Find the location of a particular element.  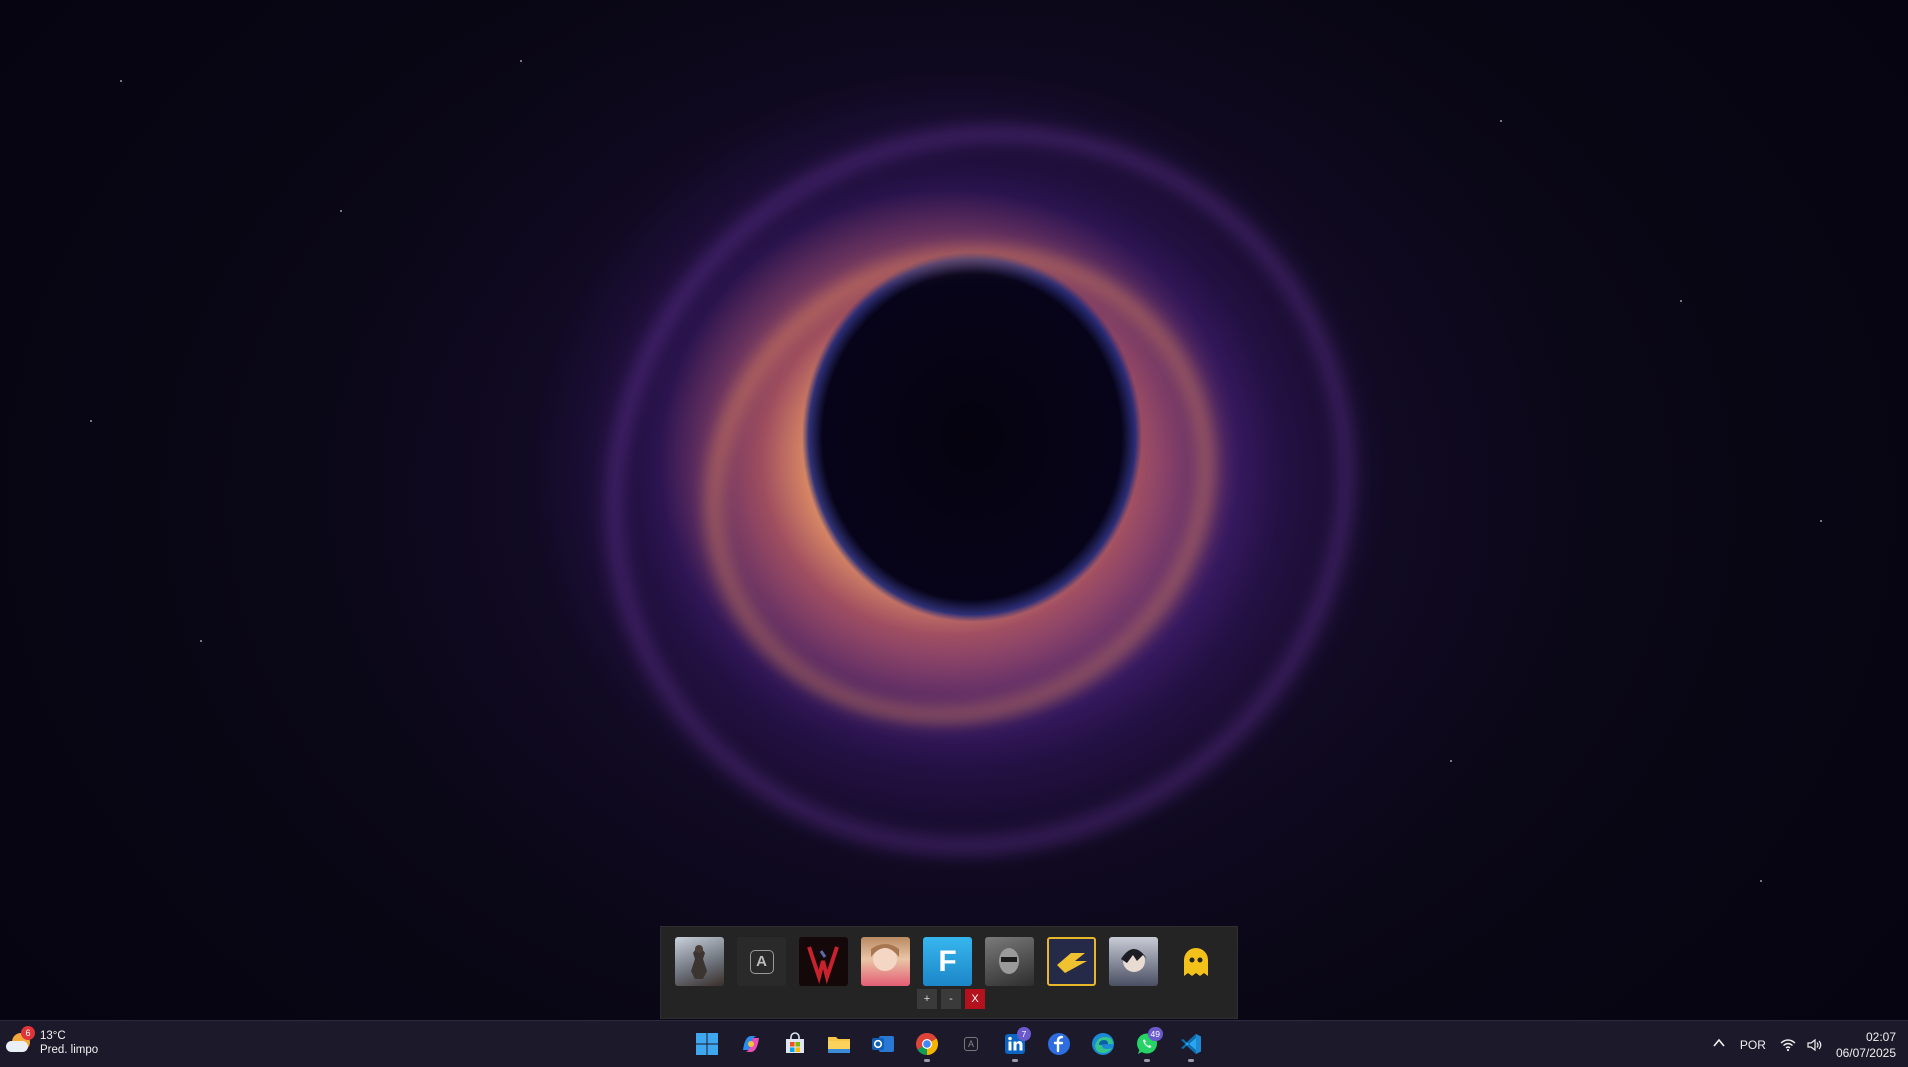

weather-temperature: 13°C is located at coordinates (53, 1036).